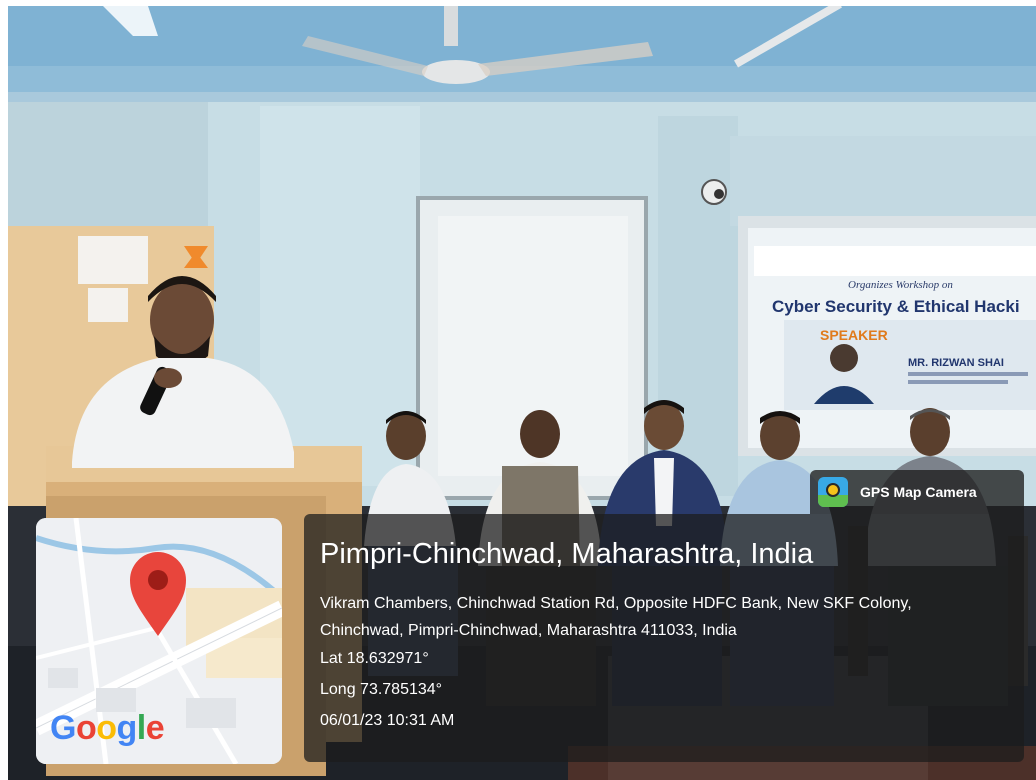  Describe the element at coordinates (127, 728) in the screenshot. I see `google-logo-letter: g` at that location.